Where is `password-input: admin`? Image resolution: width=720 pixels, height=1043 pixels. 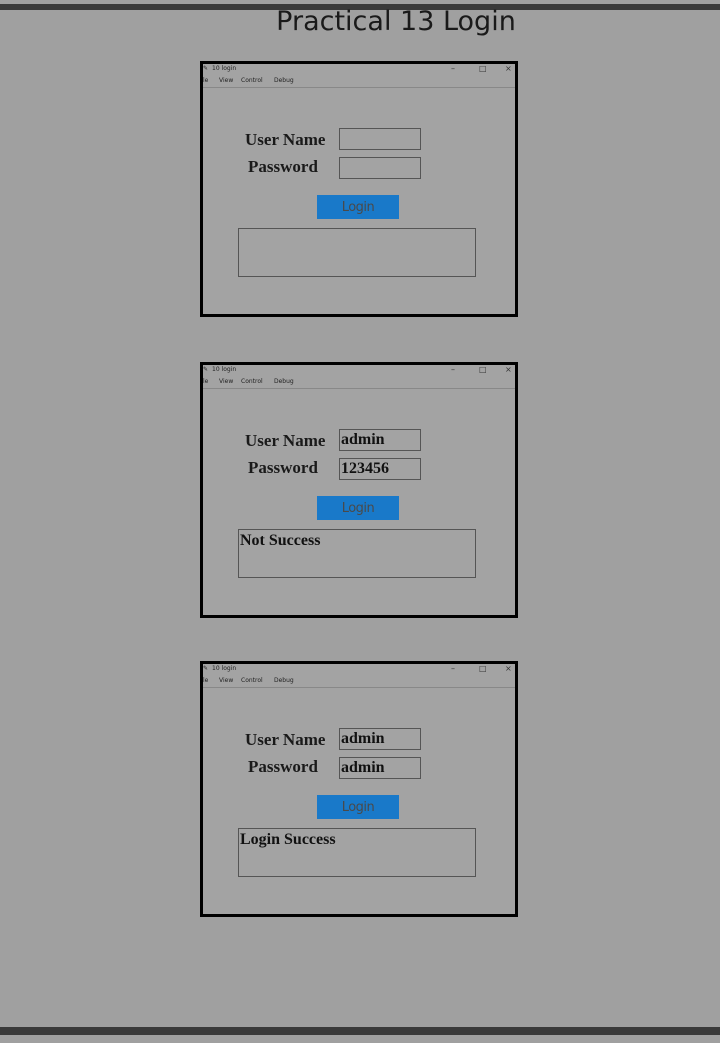 password-input: admin is located at coordinates (380, 768).